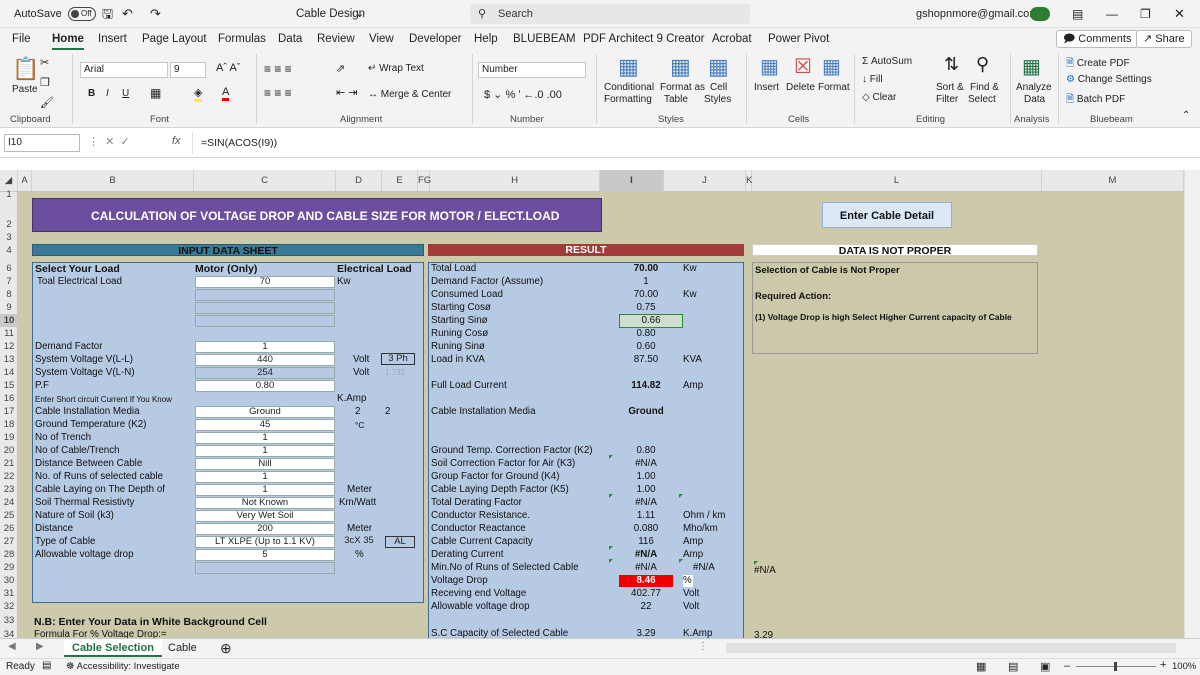 Image resolution: width=1200 pixels, height=675 pixels. What do you see at coordinates (359, 542) in the screenshot?
I see `cable-size-select: 3cX 35` at bounding box center [359, 542].